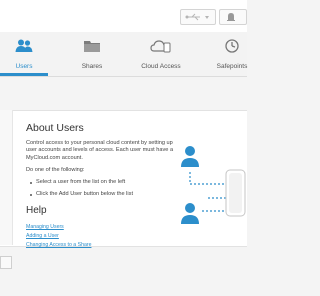 This screenshot has width=320, height=296. What do you see at coordinates (85, 194) in the screenshot?
I see `option-add-user: Click the Add User button below the list` at bounding box center [85, 194].